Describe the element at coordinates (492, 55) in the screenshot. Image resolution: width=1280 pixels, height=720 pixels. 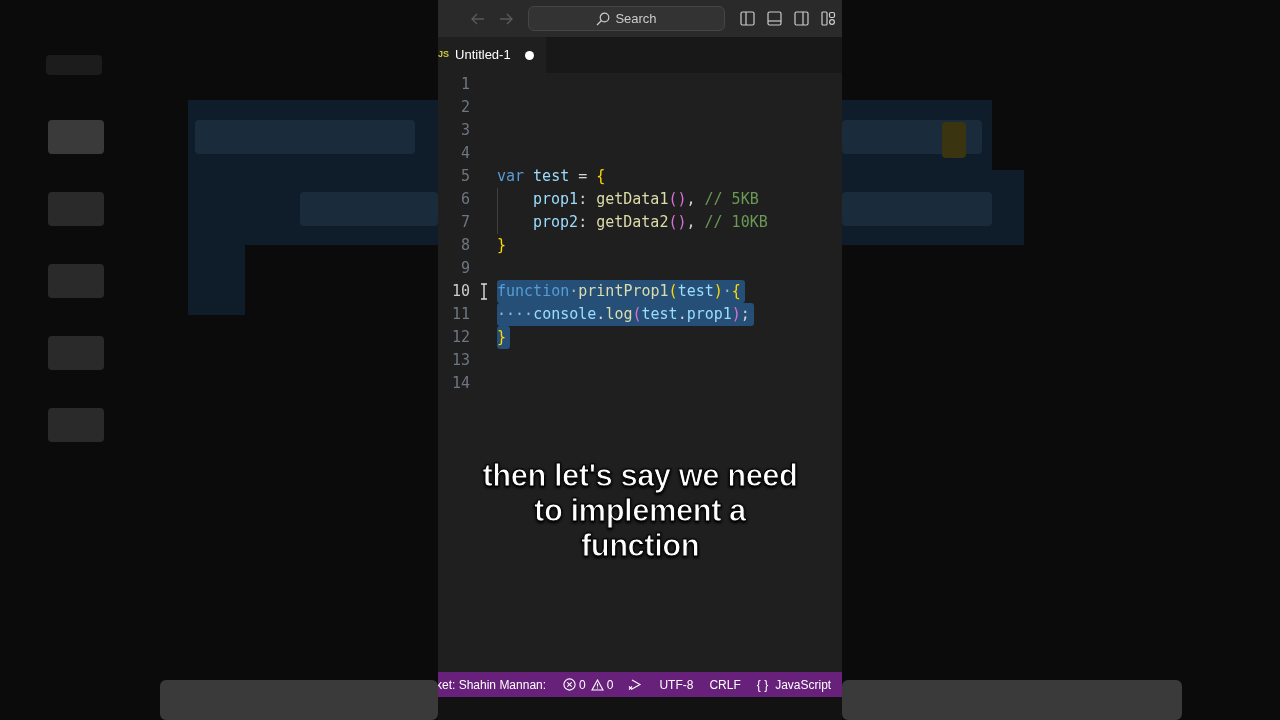
I see `editor-tab: JS Untitled-1` at that location.